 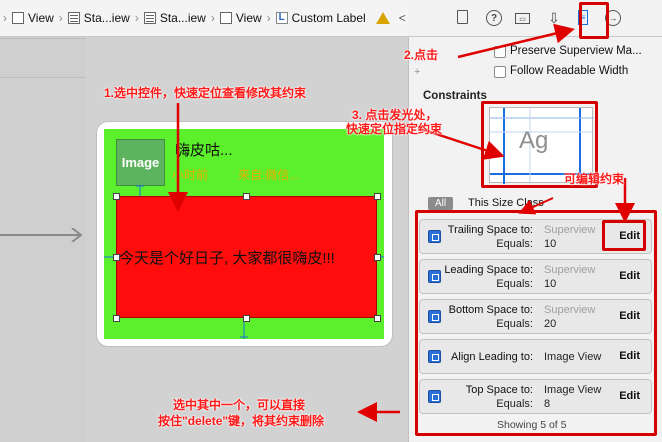 What do you see at coordinates (241, 421) in the screenshot?
I see `annotation-delete-line2: 按住"delete"键，将其约束删除` at bounding box center [241, 421].